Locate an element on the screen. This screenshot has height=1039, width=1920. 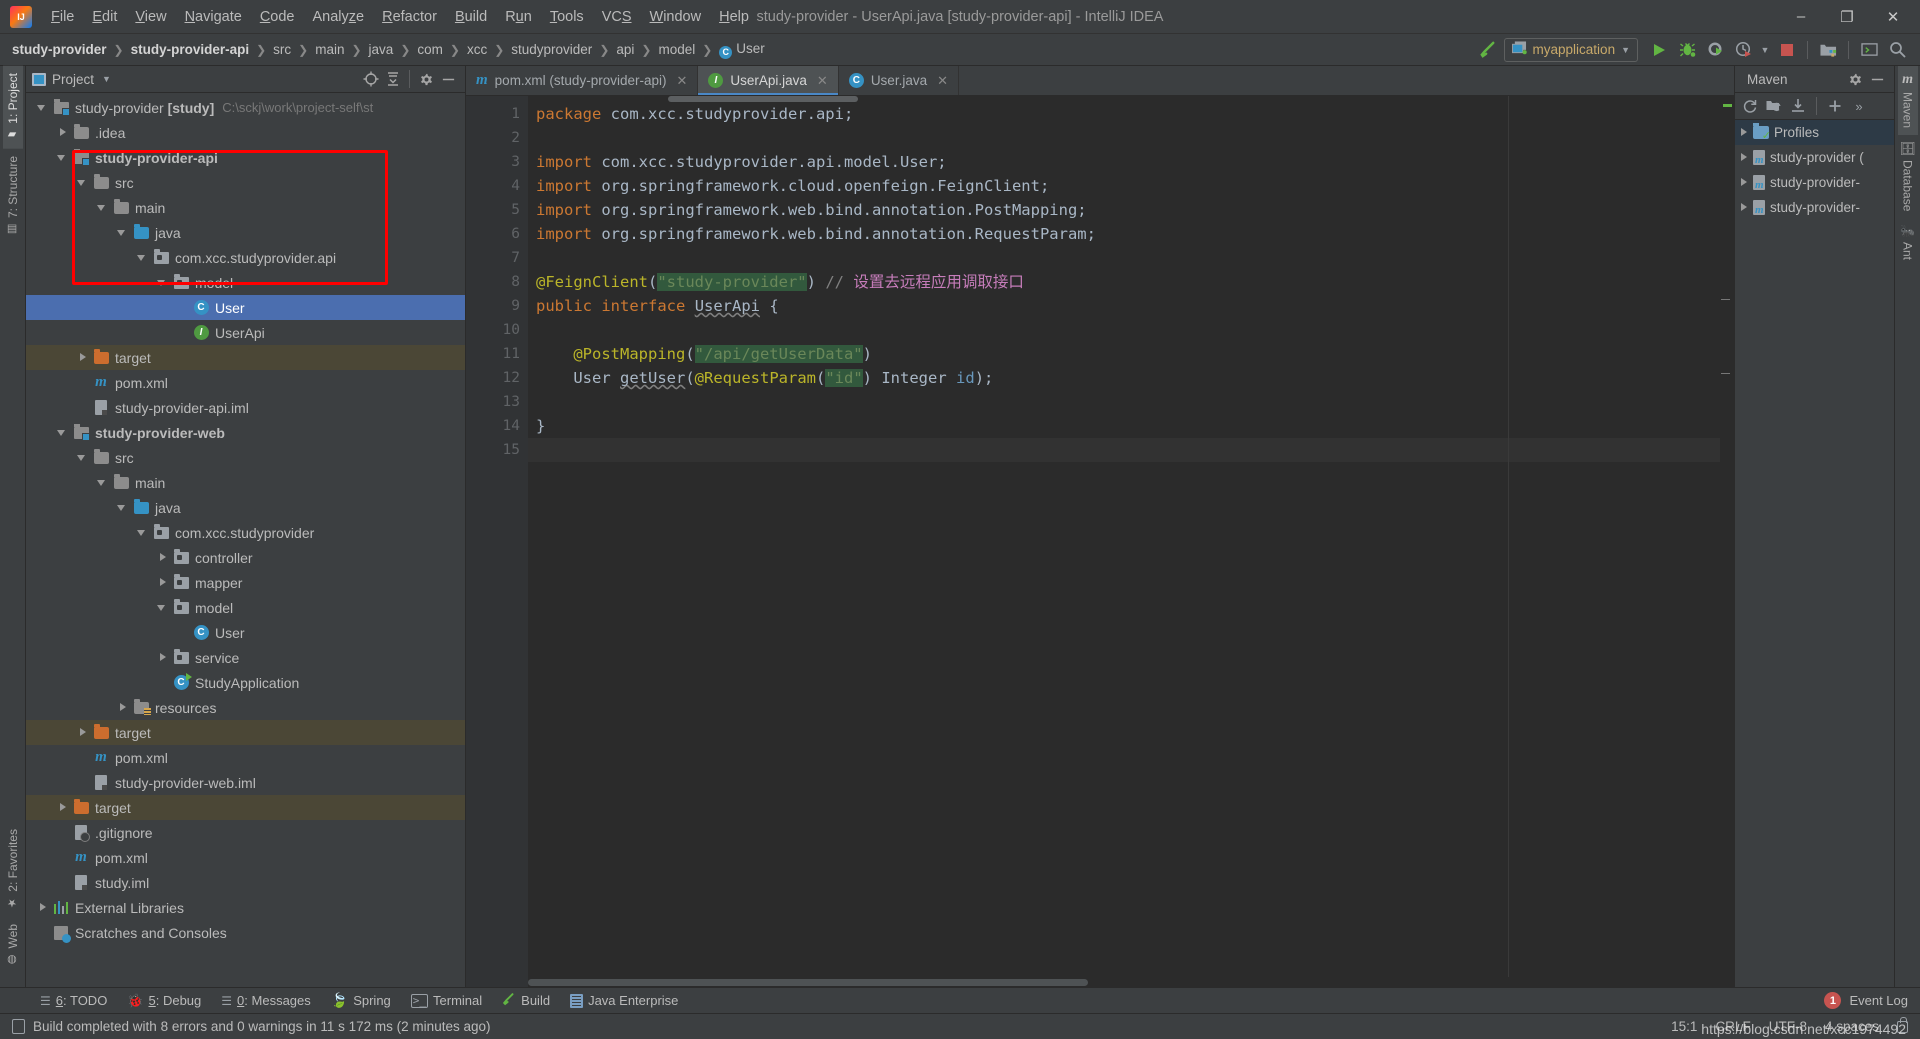
editor-tab-pom.xml--study-provider-api-: m pom.xml (study-provider-api) ✕ is located at coordinates (582, 80).